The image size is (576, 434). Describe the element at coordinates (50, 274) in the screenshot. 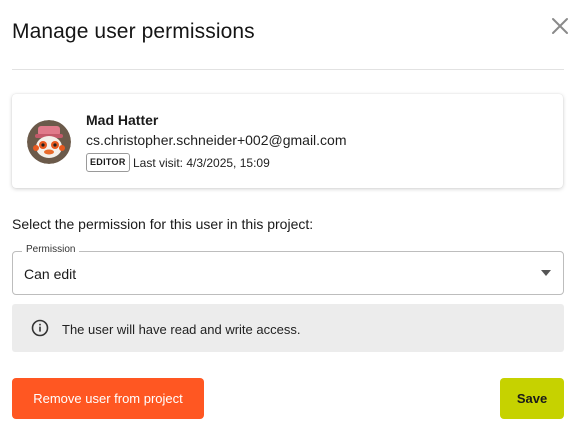

I see `permission-value: Can edit` at that location.